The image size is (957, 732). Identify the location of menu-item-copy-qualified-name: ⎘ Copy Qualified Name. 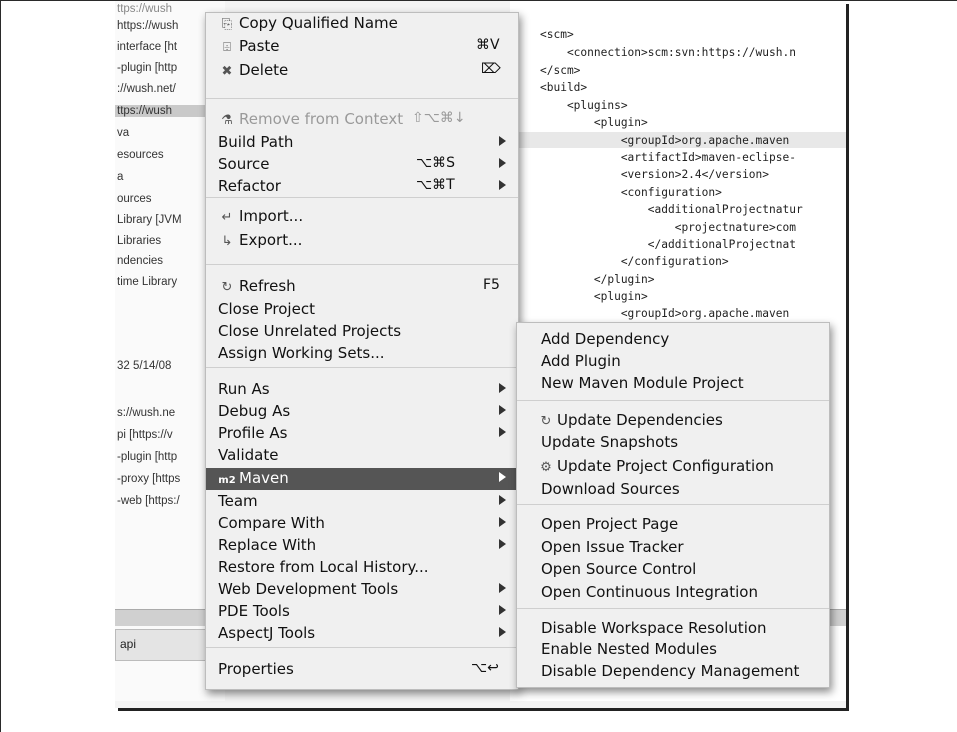
(362, 24).